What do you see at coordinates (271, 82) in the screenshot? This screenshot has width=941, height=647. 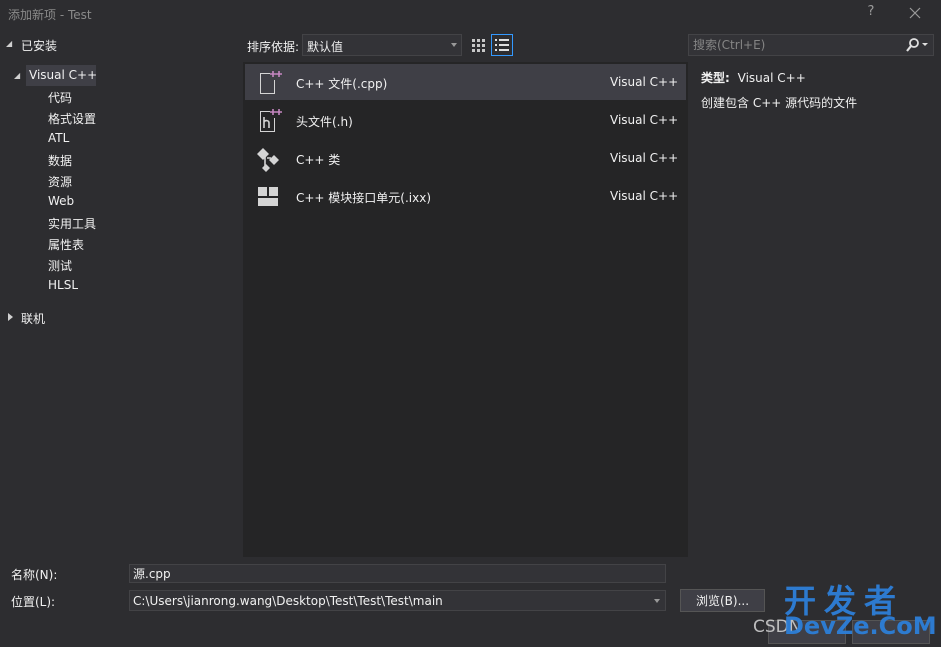 I see `cpp-file-icon` at bounding box center [271, 82].